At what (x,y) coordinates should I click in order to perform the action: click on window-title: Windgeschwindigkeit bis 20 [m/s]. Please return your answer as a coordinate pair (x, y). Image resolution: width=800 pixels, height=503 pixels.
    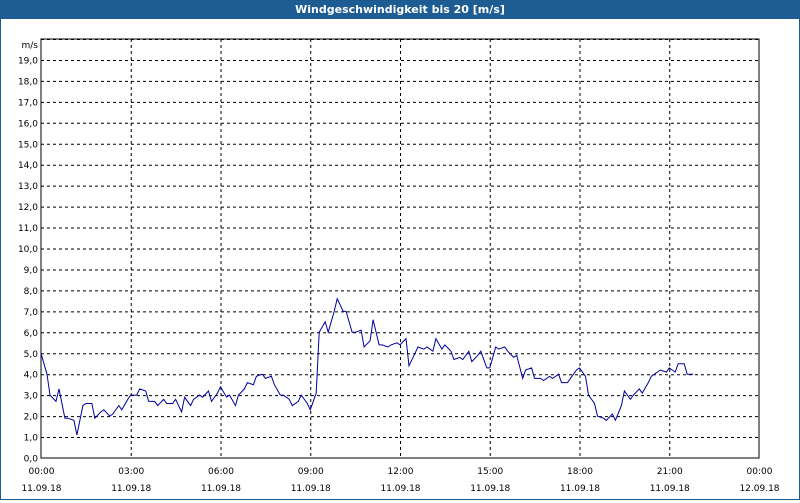
    Looking at the image, I should click on (400, 10).